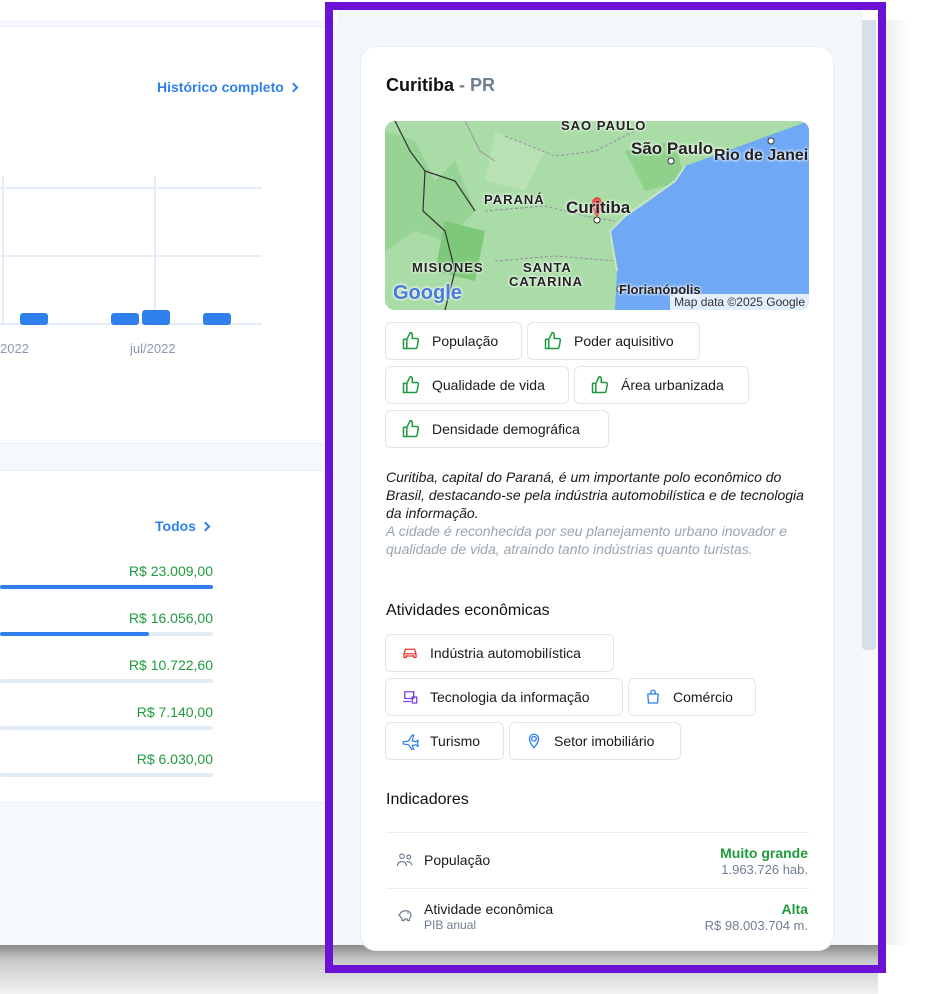 The width and height of the screenshot is (942, 994). I want to click on highlight-chip-qualidade-de-vida: Qualidade de vida, so click(477, 385).